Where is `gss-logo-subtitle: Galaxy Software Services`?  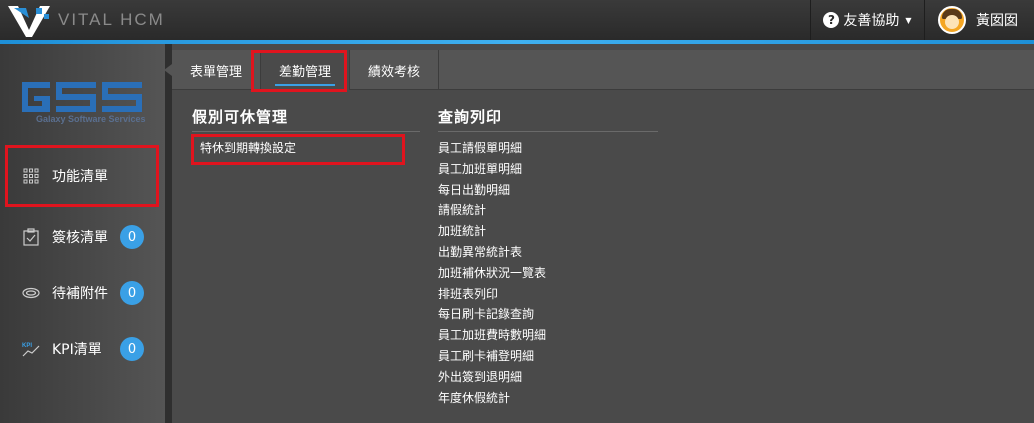
gss-logo-subtitle: Galaxy Software Services is located at coordinates (91, 119).